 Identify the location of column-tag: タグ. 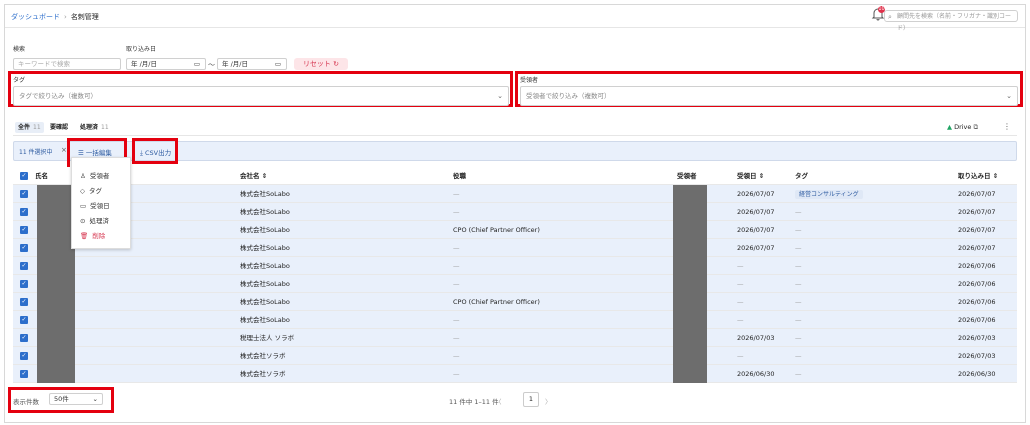
(801, 176).